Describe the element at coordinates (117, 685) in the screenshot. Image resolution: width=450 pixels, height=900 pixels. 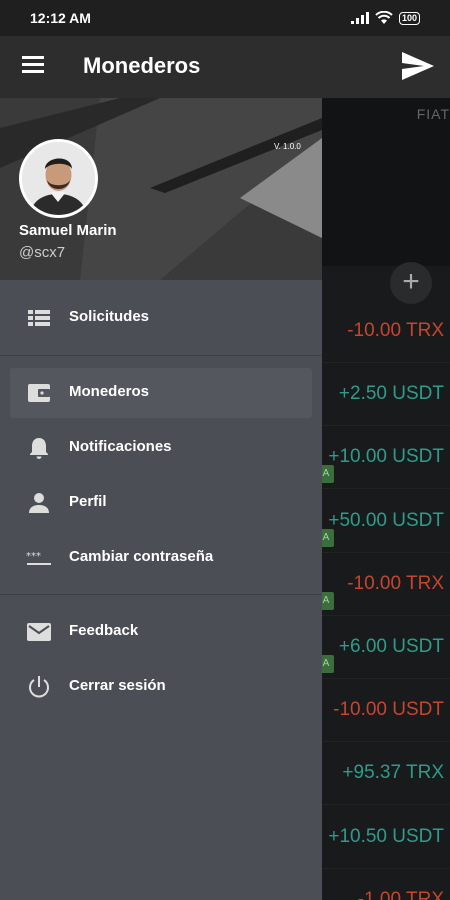
I see `menu-label-cerrar-sesion: Cerrar sesión` at that location.